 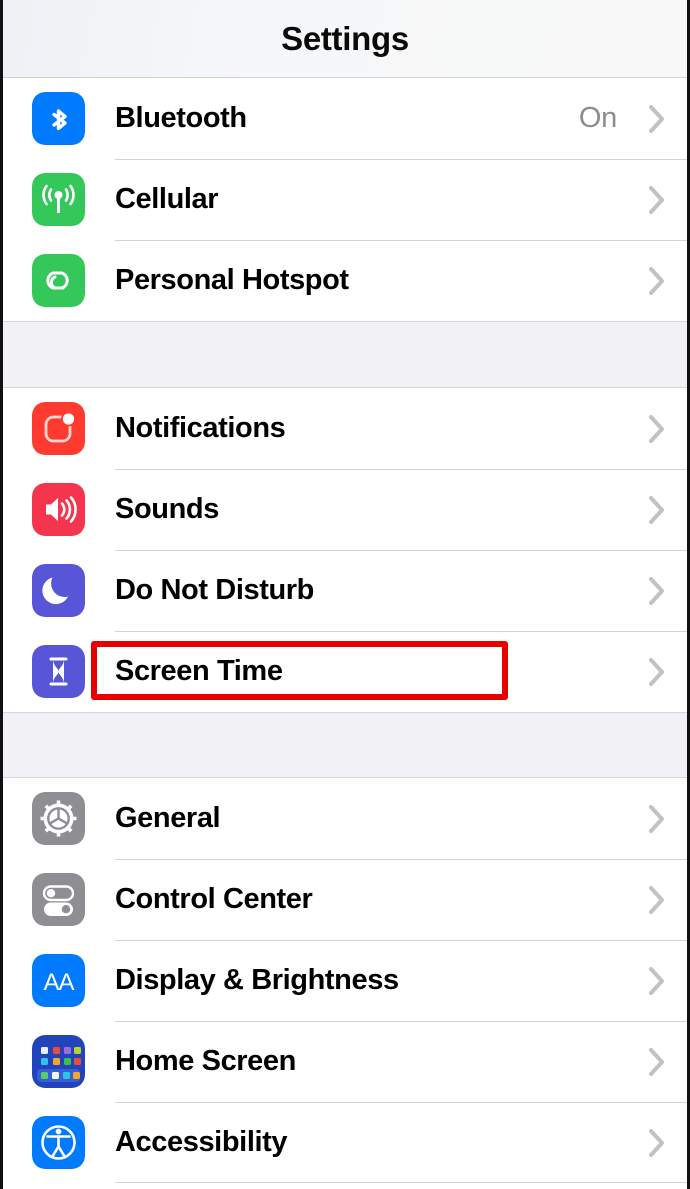 What do you see at coordinates (167, 509) in the screenshot?
I see `settings-row-label: Sounds` at bounding box center [167, 509].